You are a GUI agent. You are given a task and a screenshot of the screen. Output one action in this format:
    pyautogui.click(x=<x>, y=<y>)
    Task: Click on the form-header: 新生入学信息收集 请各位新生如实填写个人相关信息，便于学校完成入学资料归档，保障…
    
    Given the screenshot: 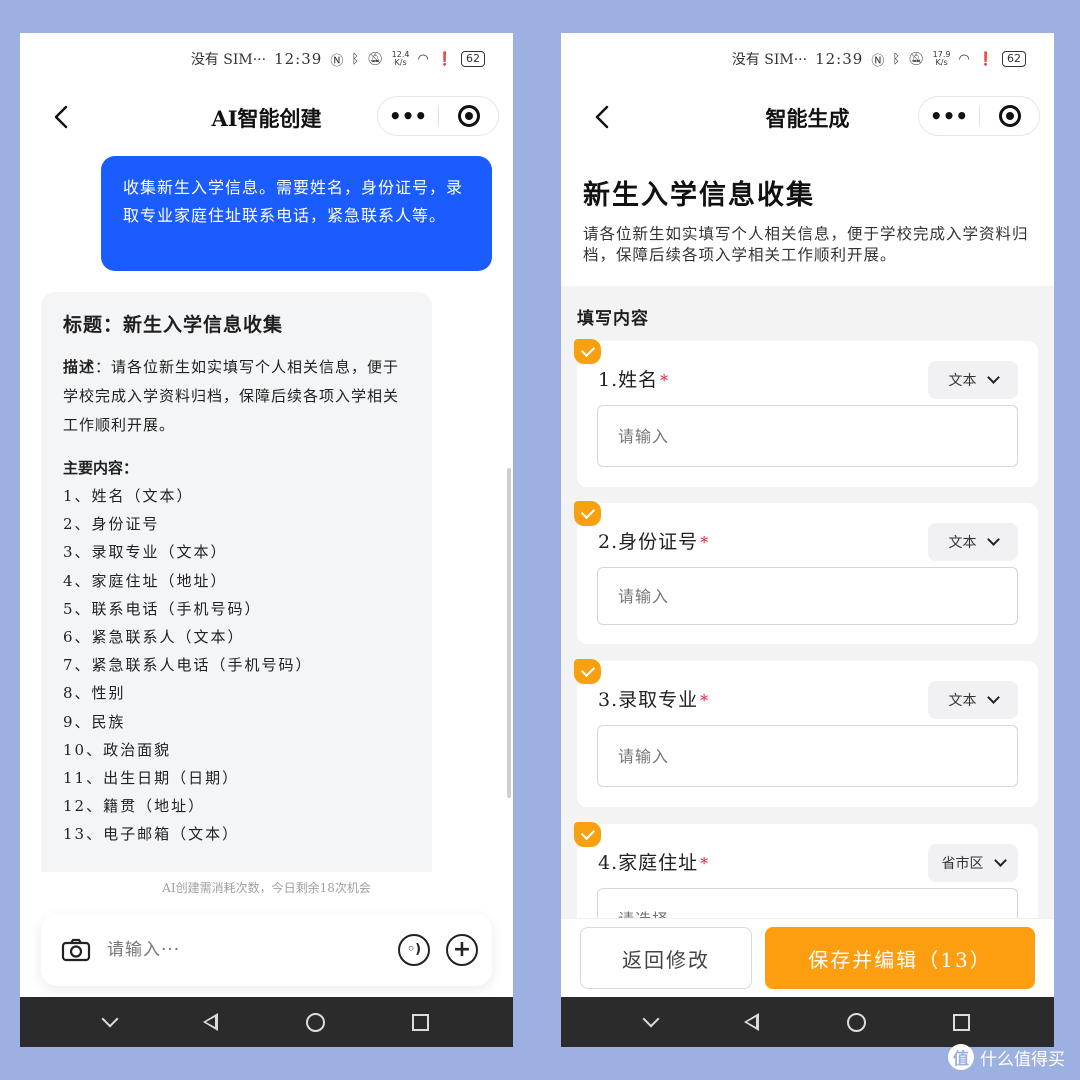 What is the action you would take?
    pyautogui.click(x=808, y=219)
    